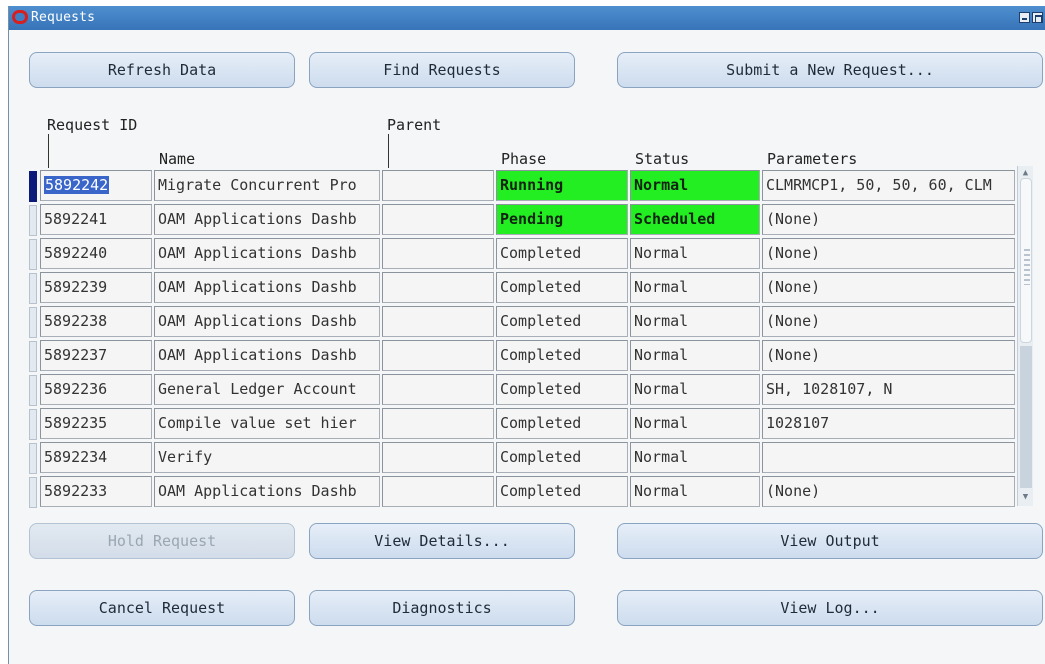 The image size is (1045, 664). What do you see at coordinates (1027, 267) in the screenshot?
I see `scroll-grip-icon` at bounding box center [1027, 267].